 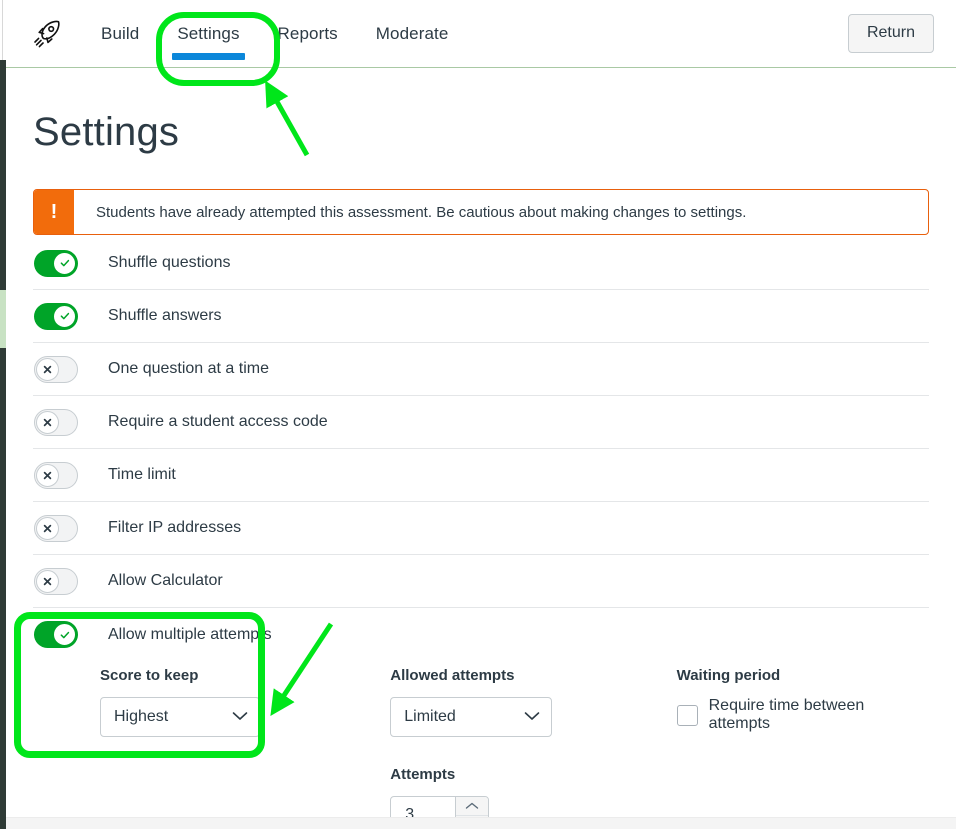 I want to click on score-to-keep-select: Highest, so click(x=180, y=717).